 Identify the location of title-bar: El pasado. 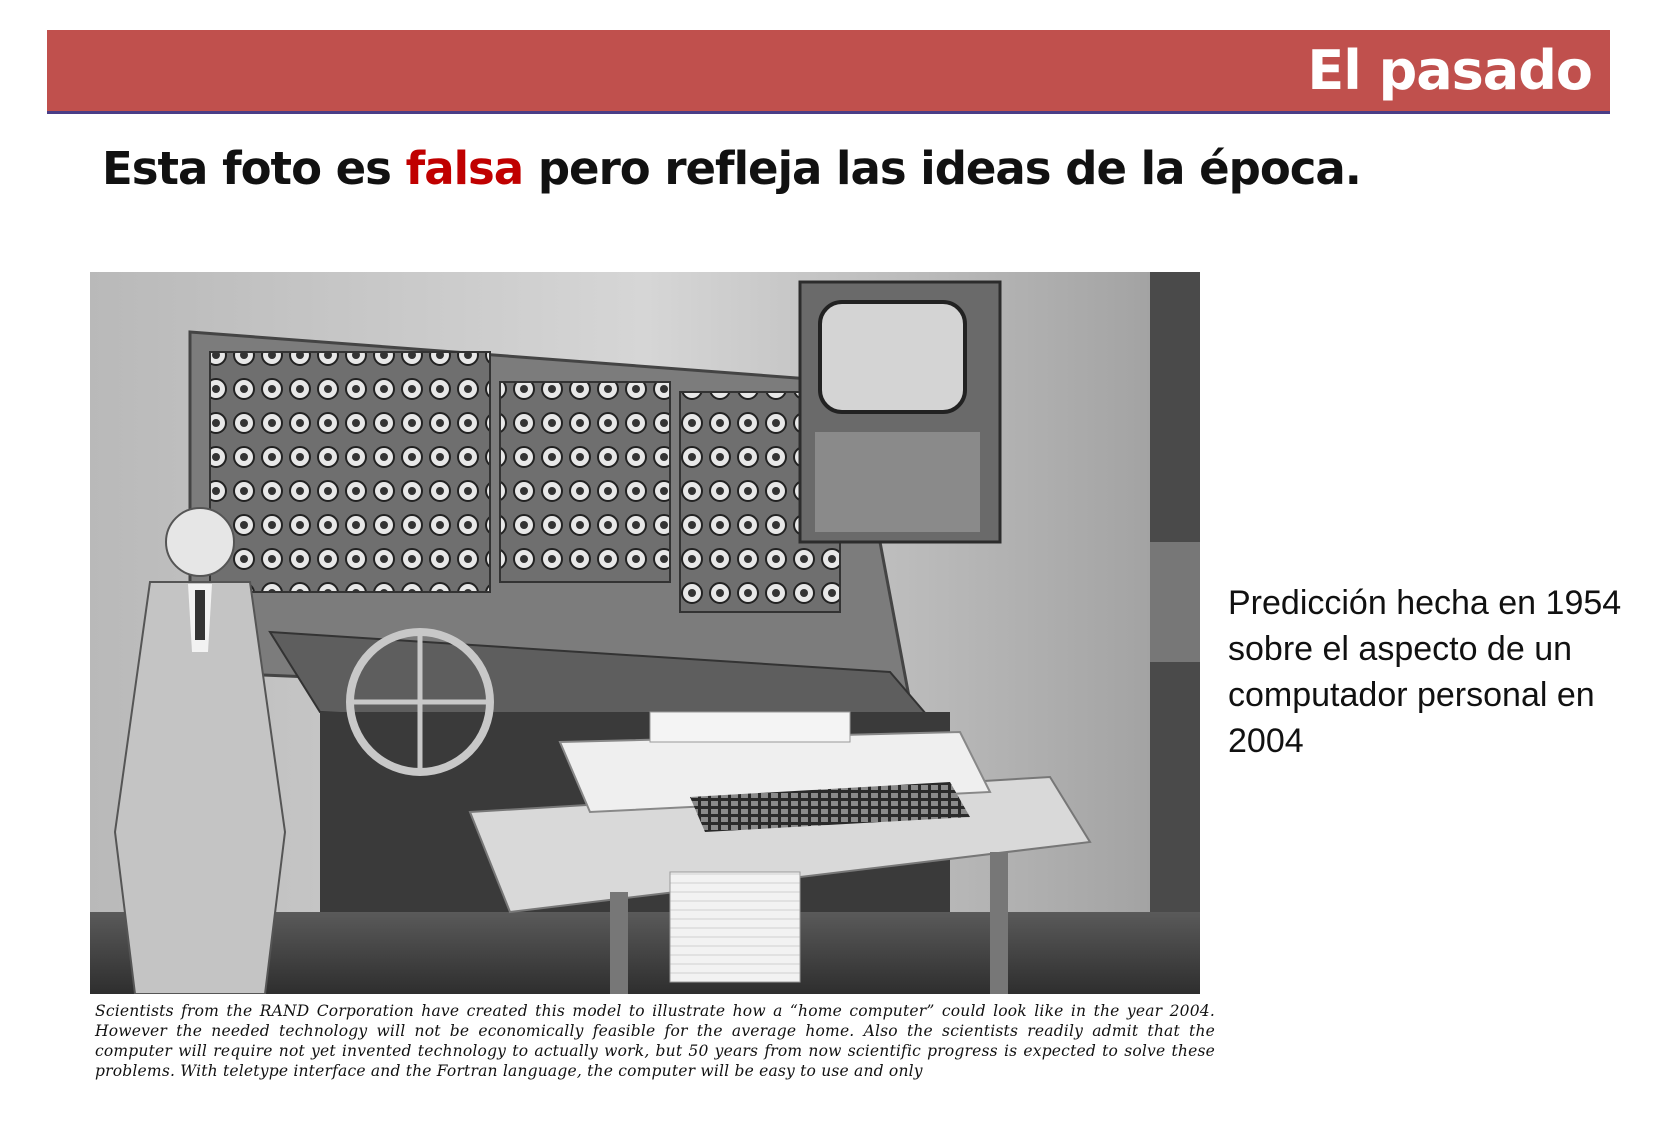
(828, 72).